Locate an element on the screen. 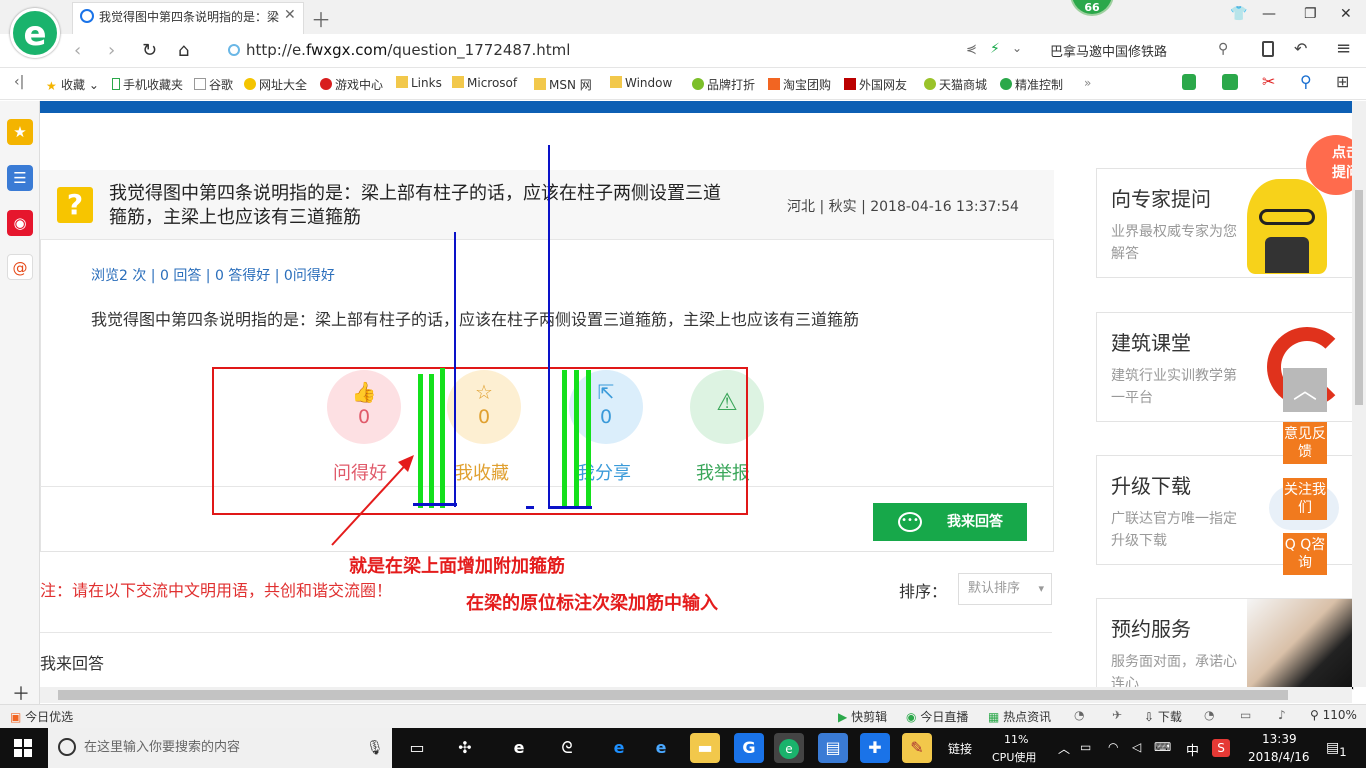  bookmark-item: 手机收藏夹 is located at coordinates (147, 84).